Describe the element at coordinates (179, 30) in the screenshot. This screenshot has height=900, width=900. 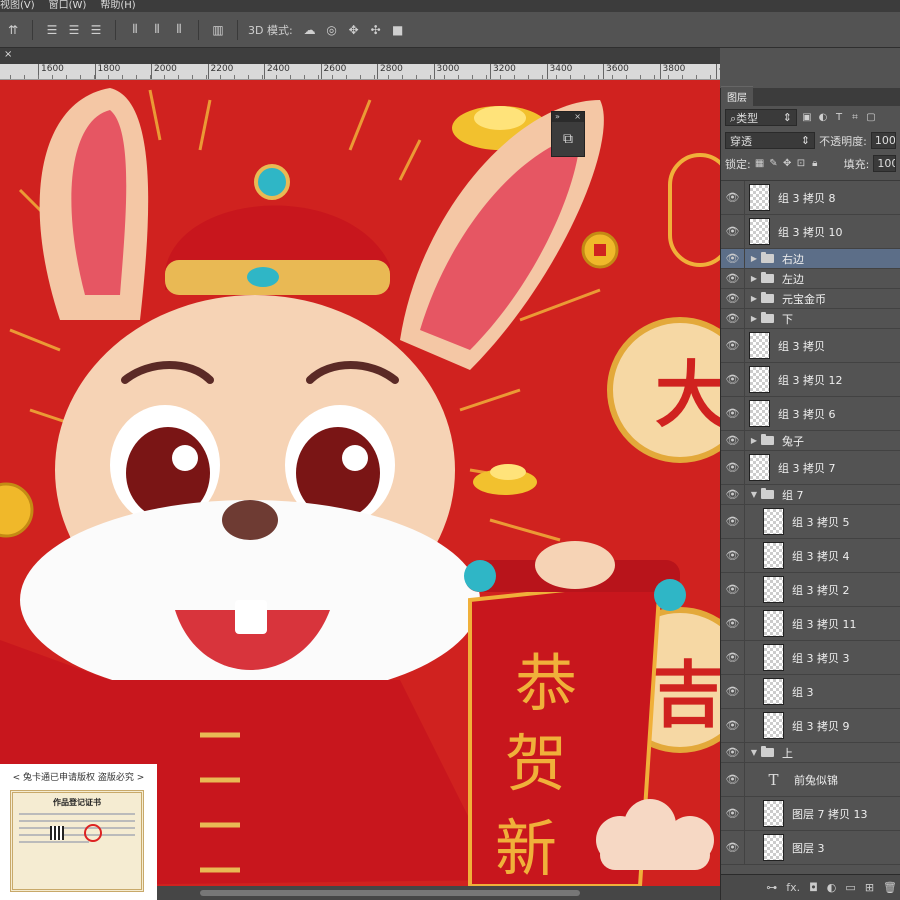
I see `distribute-right-icon: ⫴` at that location.